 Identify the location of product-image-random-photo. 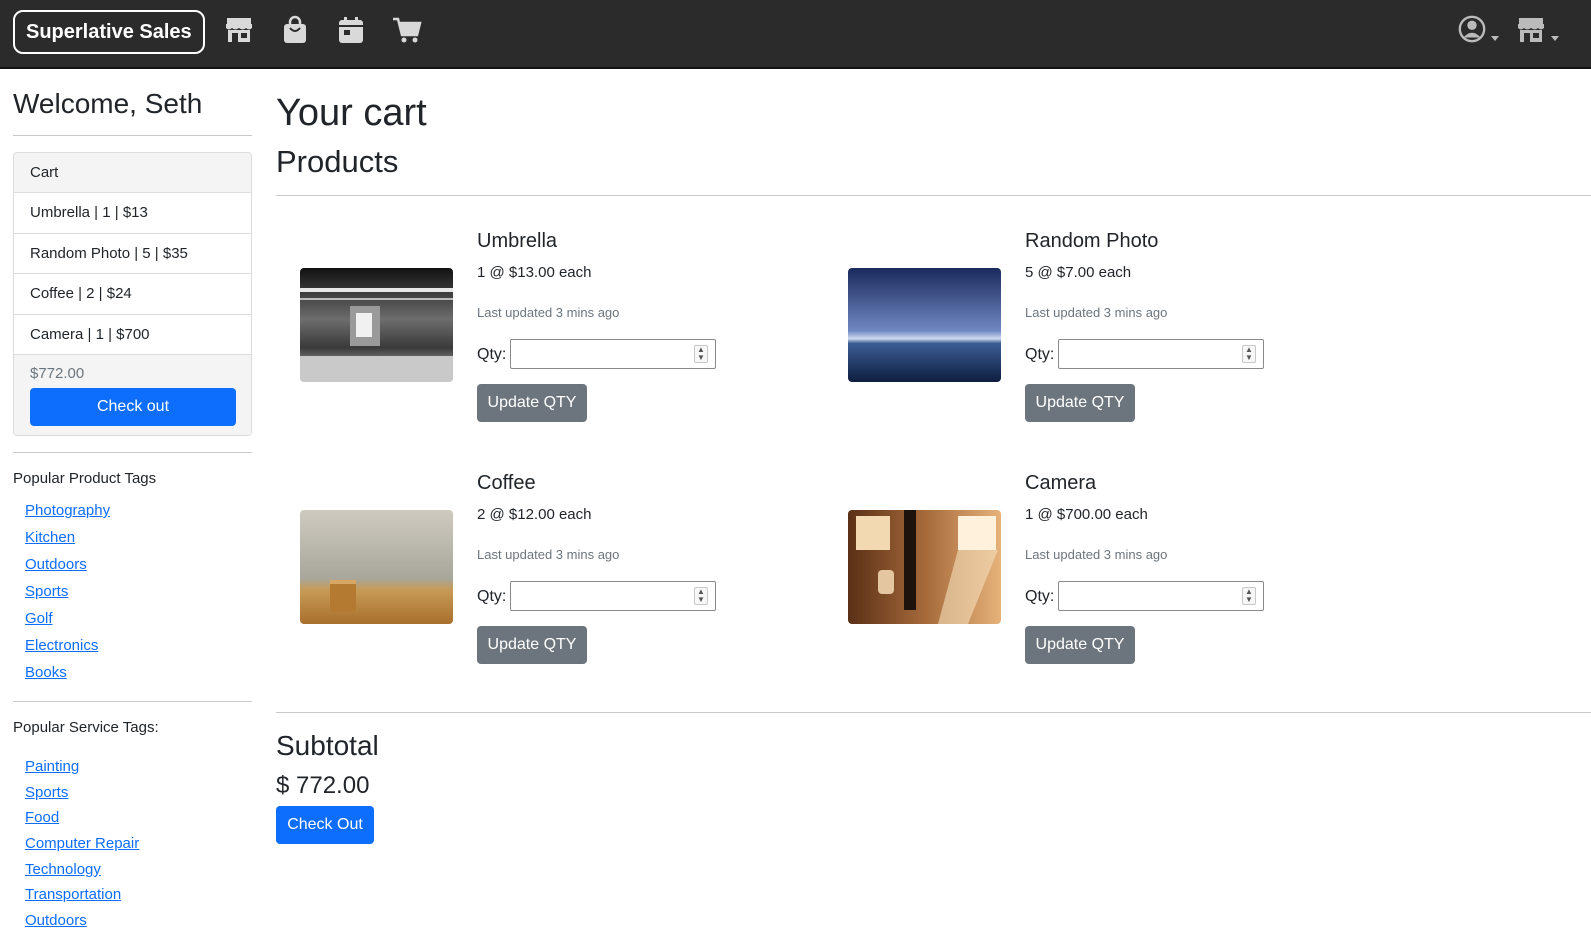
(924, 325).